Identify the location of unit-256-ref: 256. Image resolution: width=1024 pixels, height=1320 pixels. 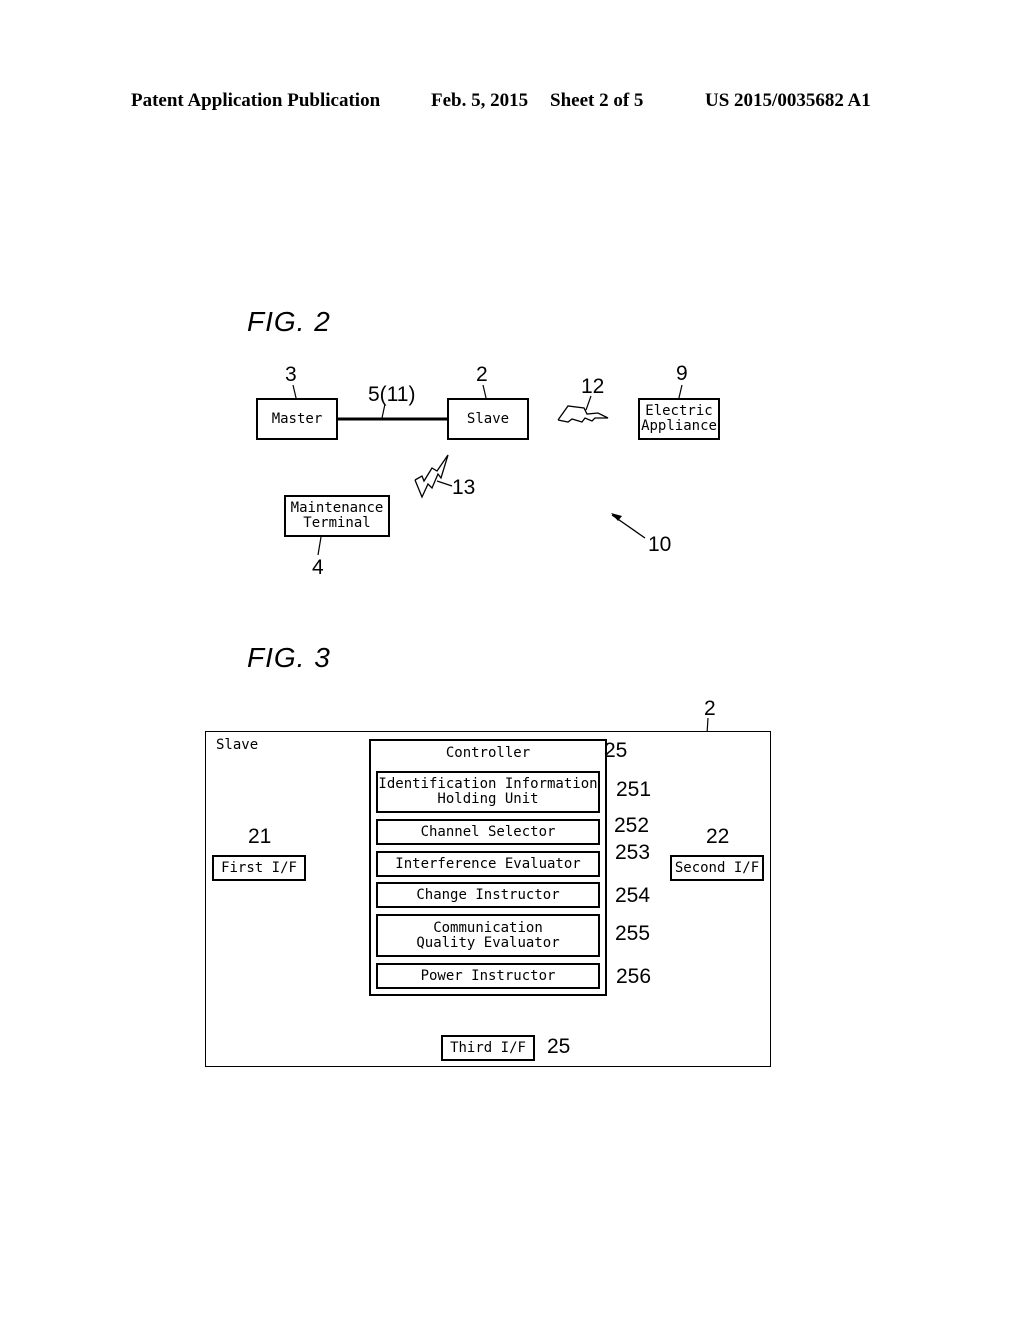
(634, 976).